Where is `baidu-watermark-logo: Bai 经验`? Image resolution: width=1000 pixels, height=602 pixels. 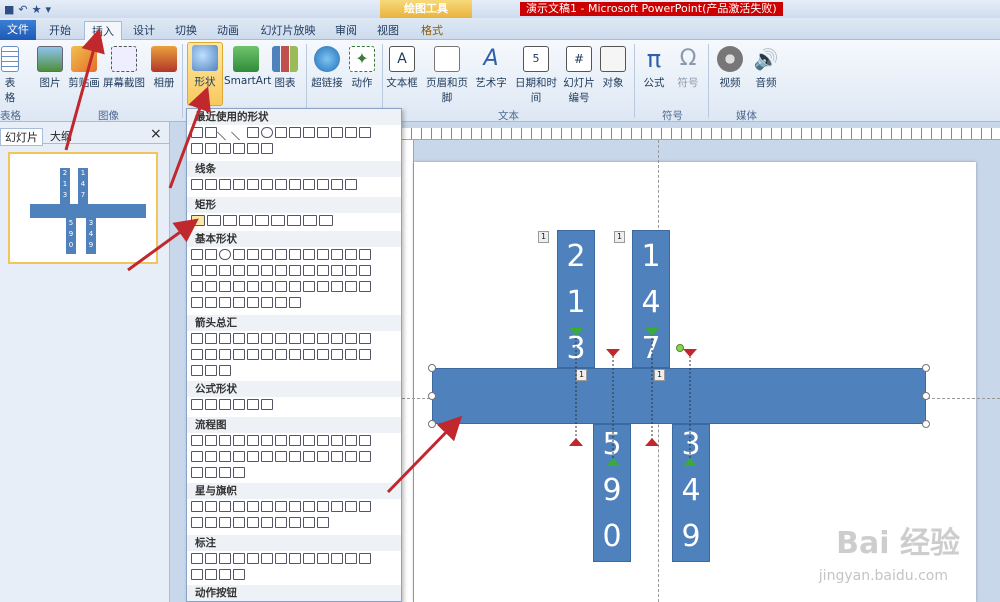 baidu-watermark-logo: Bai 经验 is located at coordinates (898, 543).